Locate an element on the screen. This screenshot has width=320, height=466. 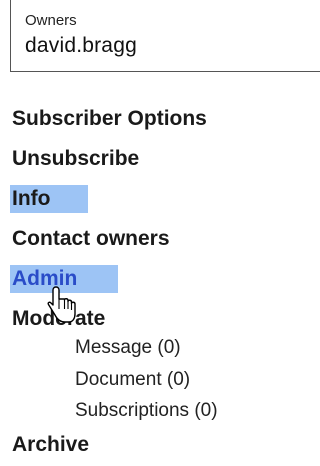
menu-item-label: Info is located at coordinates (49, 199).